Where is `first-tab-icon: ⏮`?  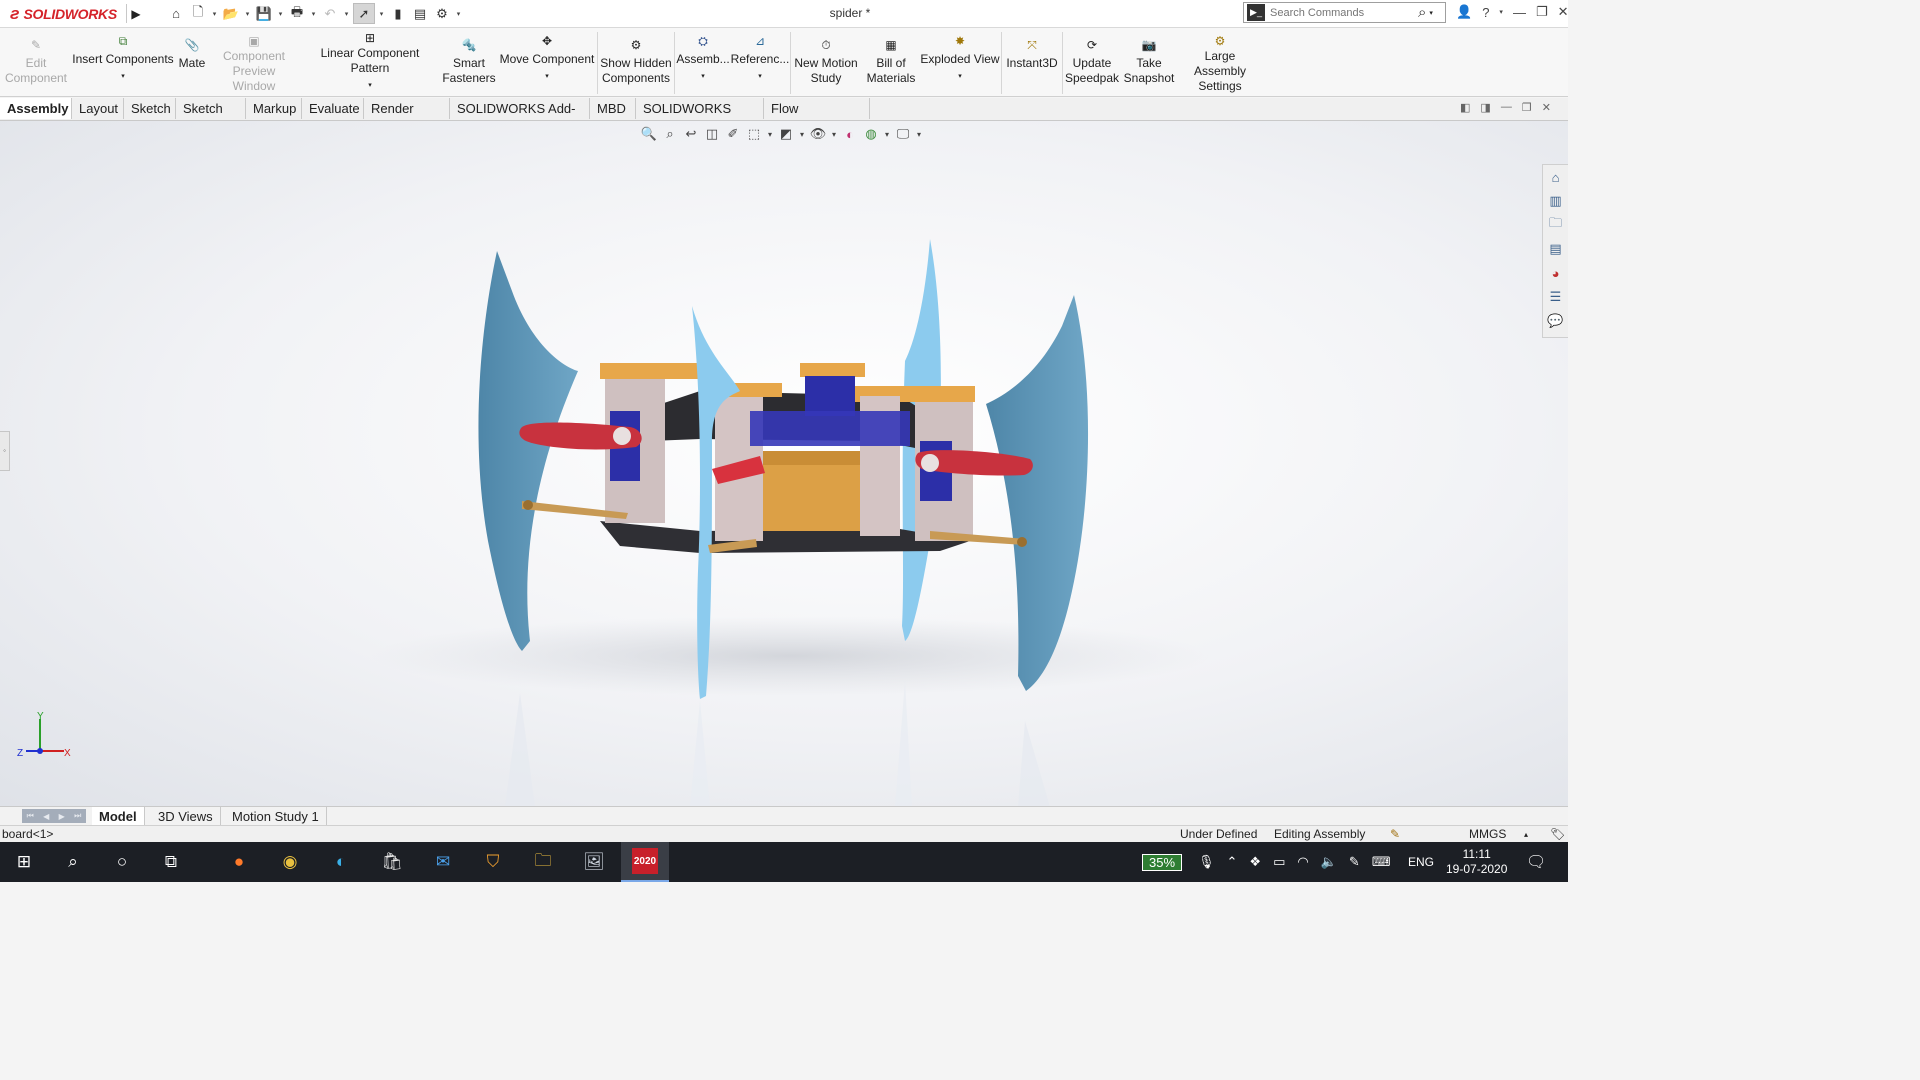
first-tab-icon: ⏮ is located at coordinates (30, 816).